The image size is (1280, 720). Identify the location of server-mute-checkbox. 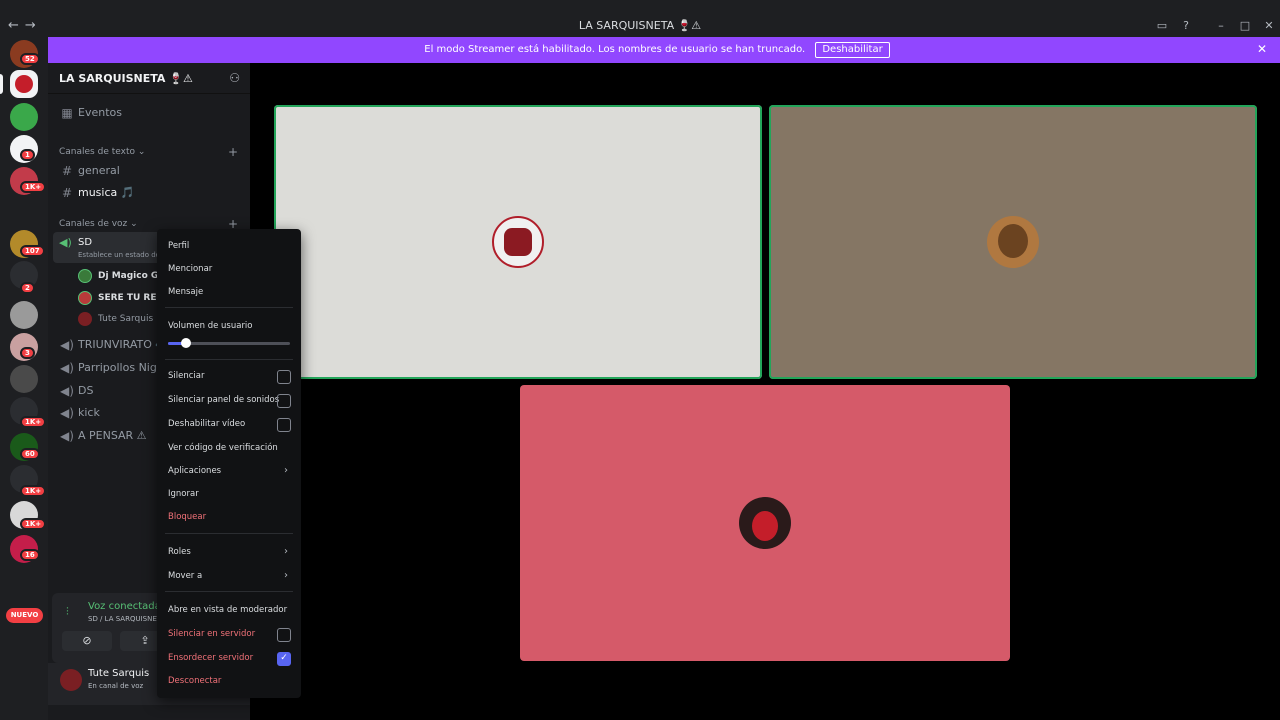
(284, 635).